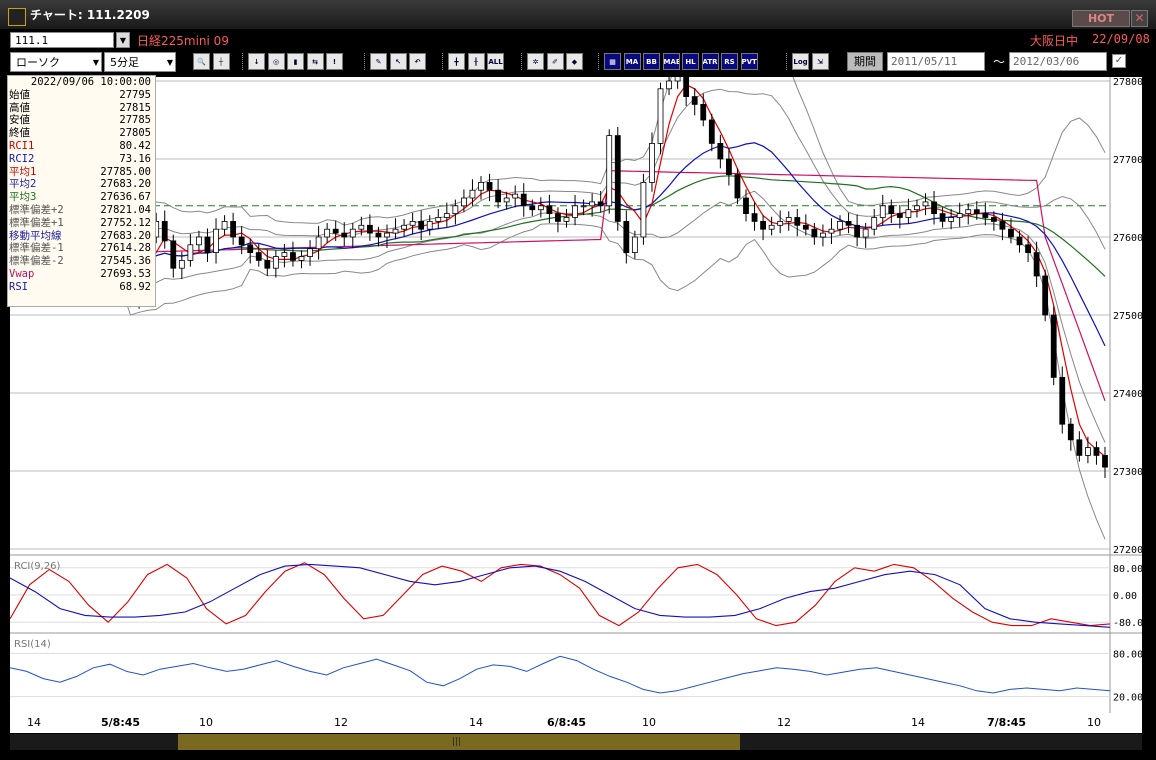 This screenshot has width=1156, height=760. Describe the element at coordinates (36, 210) in the screenshot. I see `info-label: 標準偏差+2` at that location.